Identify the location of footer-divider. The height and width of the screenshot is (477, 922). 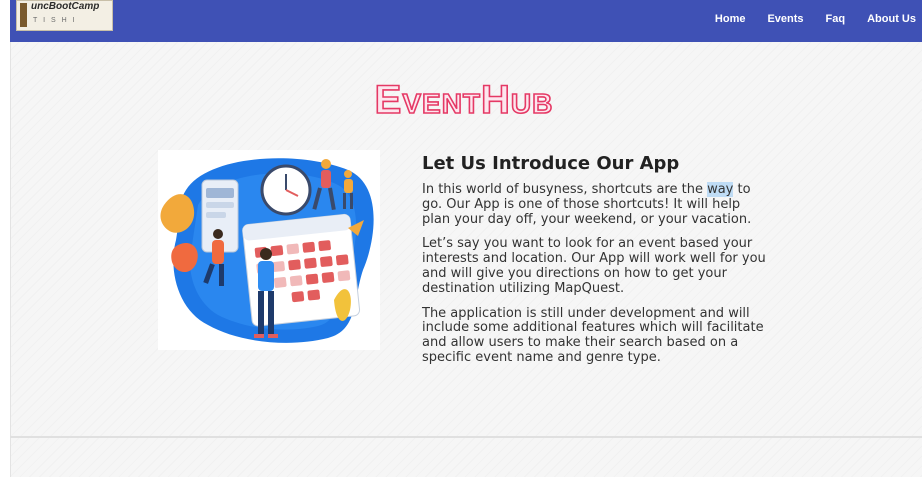
(466, 437).